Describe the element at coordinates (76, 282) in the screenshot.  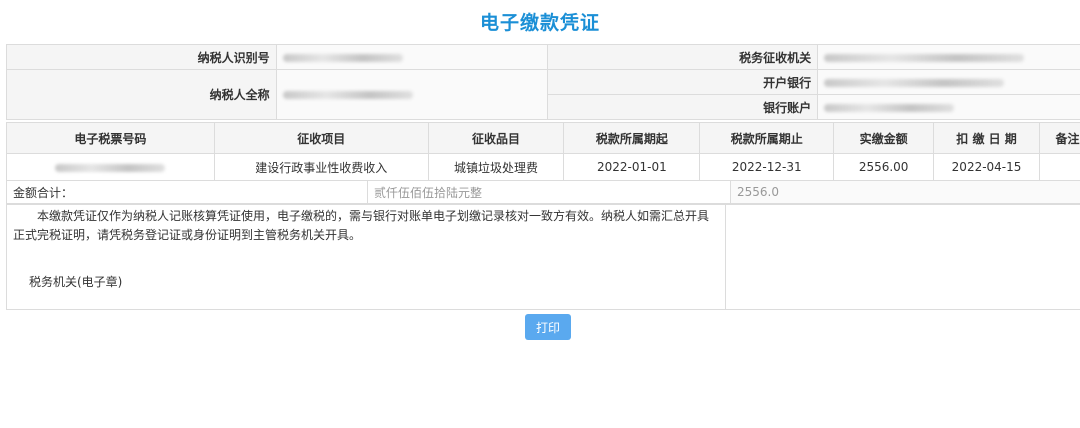
I see `stamp-label: 税务机关(电子章)` at that location.